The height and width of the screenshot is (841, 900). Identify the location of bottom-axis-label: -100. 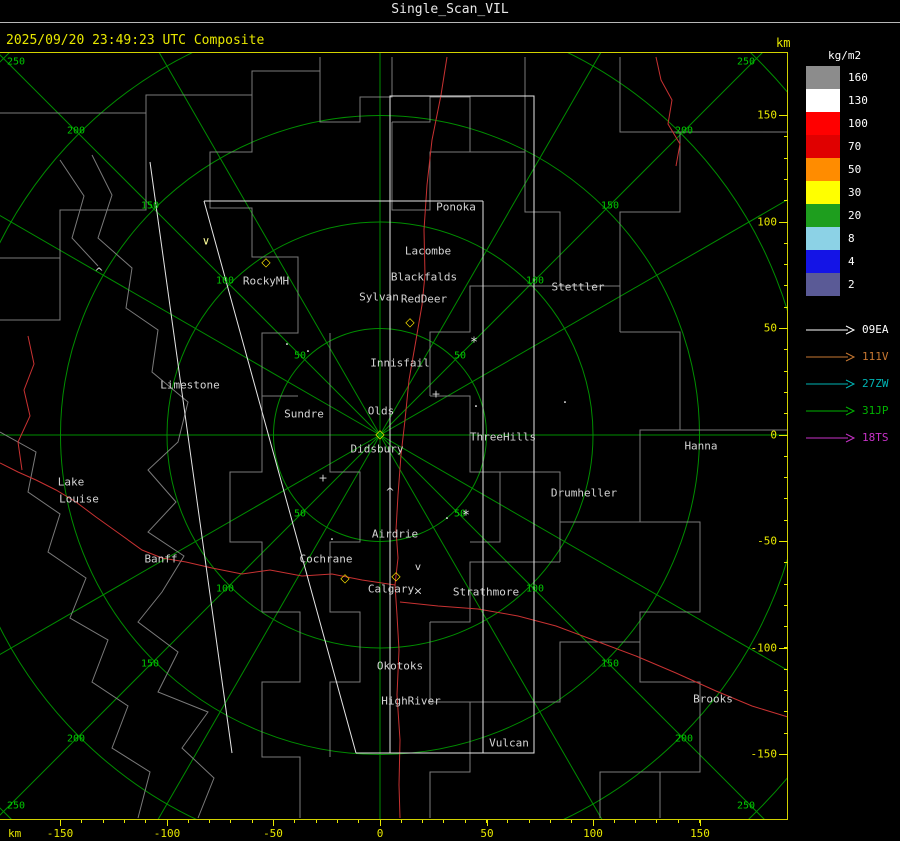
(167, 833).